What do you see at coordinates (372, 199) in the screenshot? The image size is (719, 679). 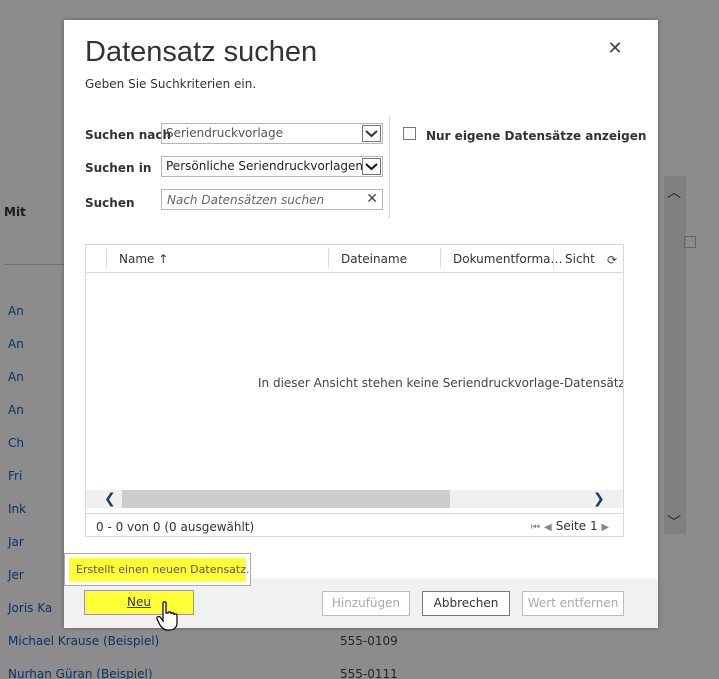 I see `clear-icon: ✕` at bounding box center [372, 199].